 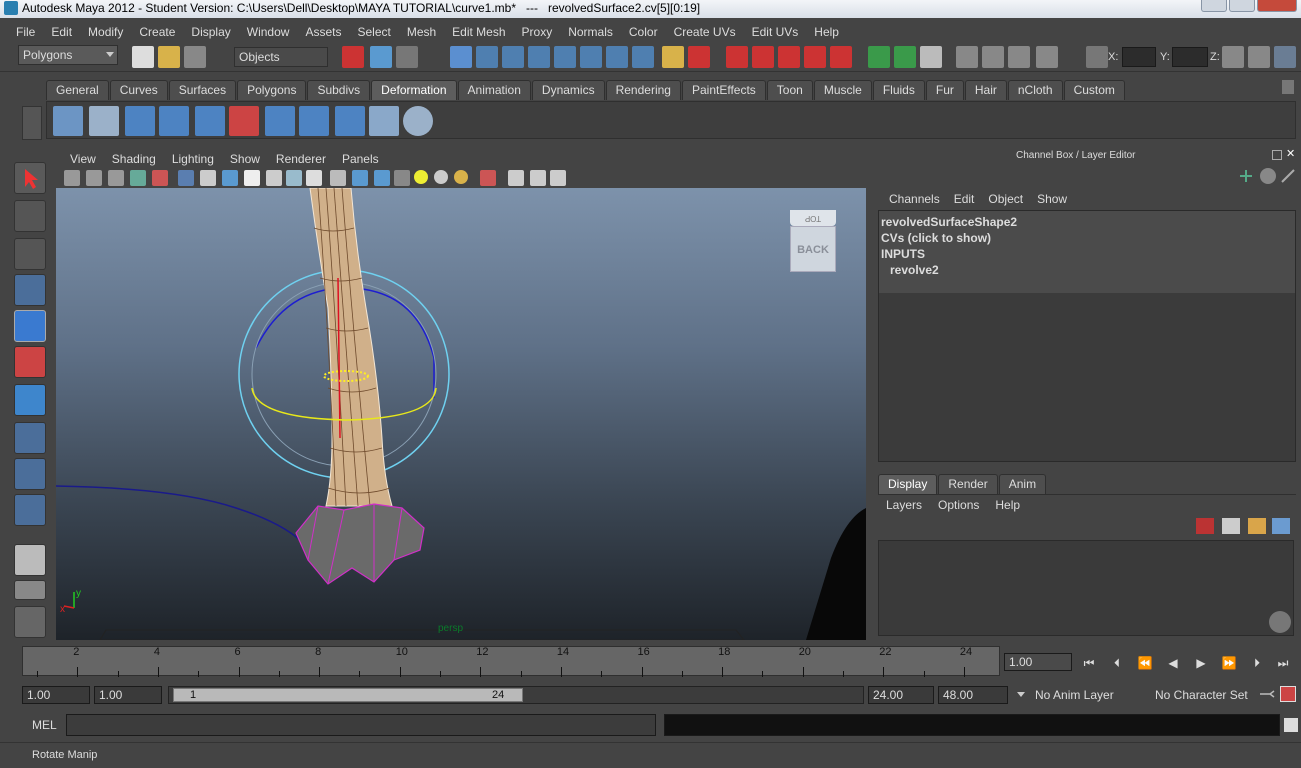 I want to click on camera-attributes-icon, so click(x=94, y=178).